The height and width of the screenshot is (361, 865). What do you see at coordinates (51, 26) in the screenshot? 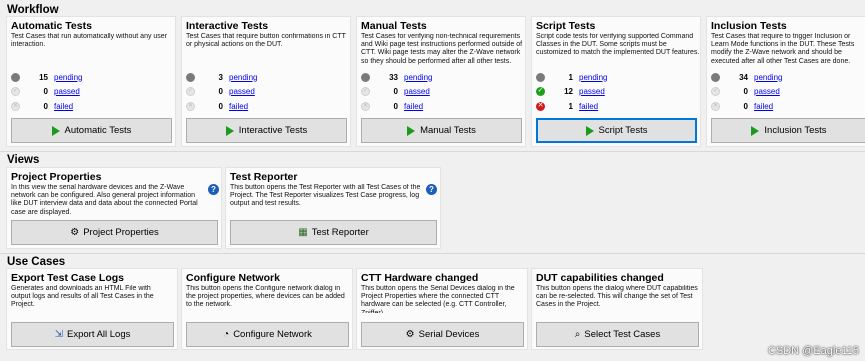
I see `card-title: Automatic Tests` at bounding box center [51, 26].